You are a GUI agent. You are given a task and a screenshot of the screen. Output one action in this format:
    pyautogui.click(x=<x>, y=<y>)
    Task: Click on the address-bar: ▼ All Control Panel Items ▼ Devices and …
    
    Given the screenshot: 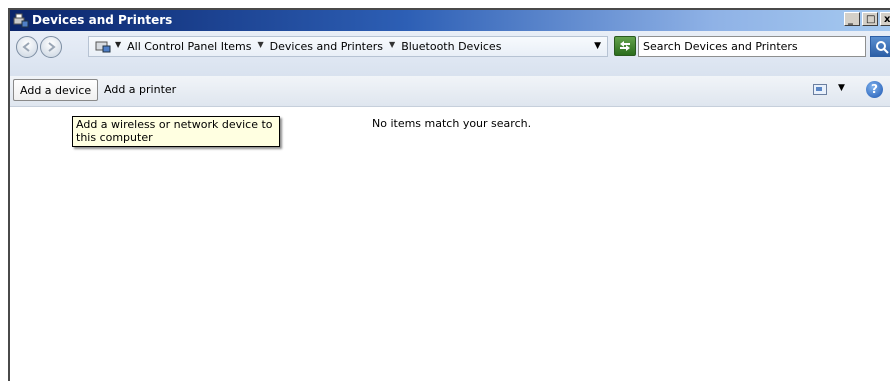 What is the action you would take?
    pyautogui.click(x=348, y=46)
    